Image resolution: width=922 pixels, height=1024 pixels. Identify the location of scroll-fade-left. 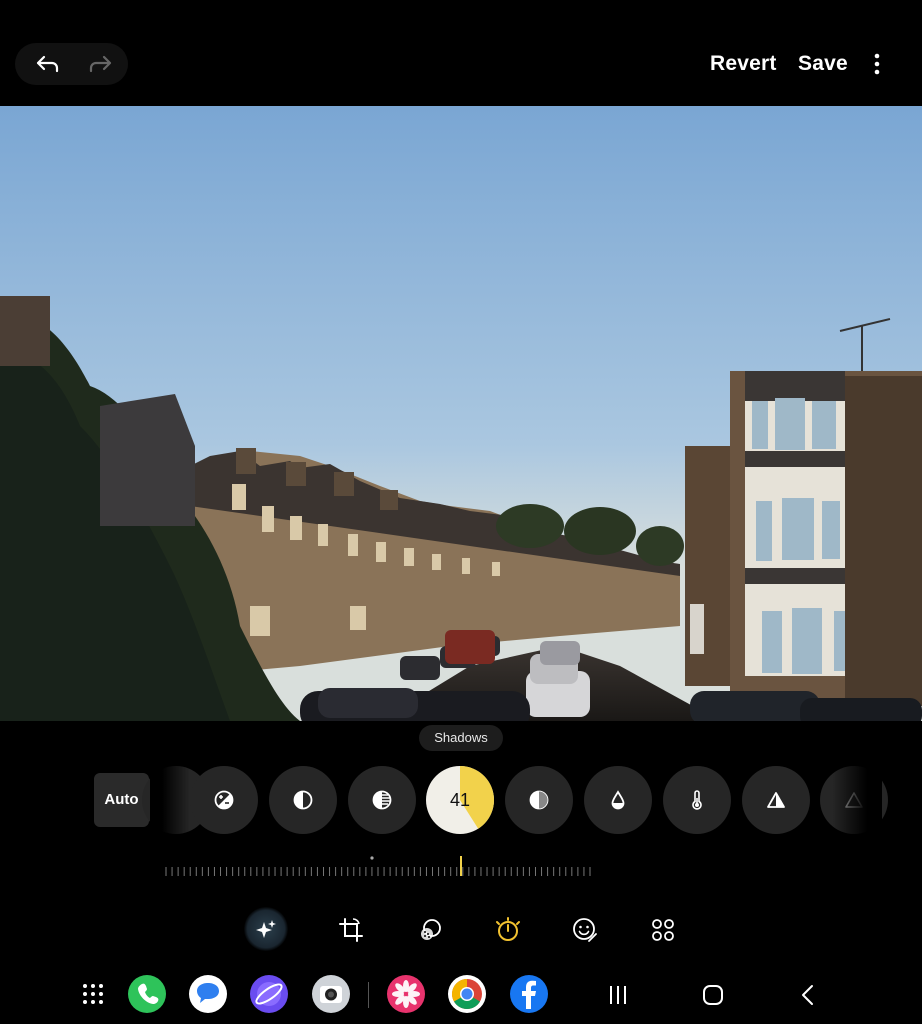
(170, 800).